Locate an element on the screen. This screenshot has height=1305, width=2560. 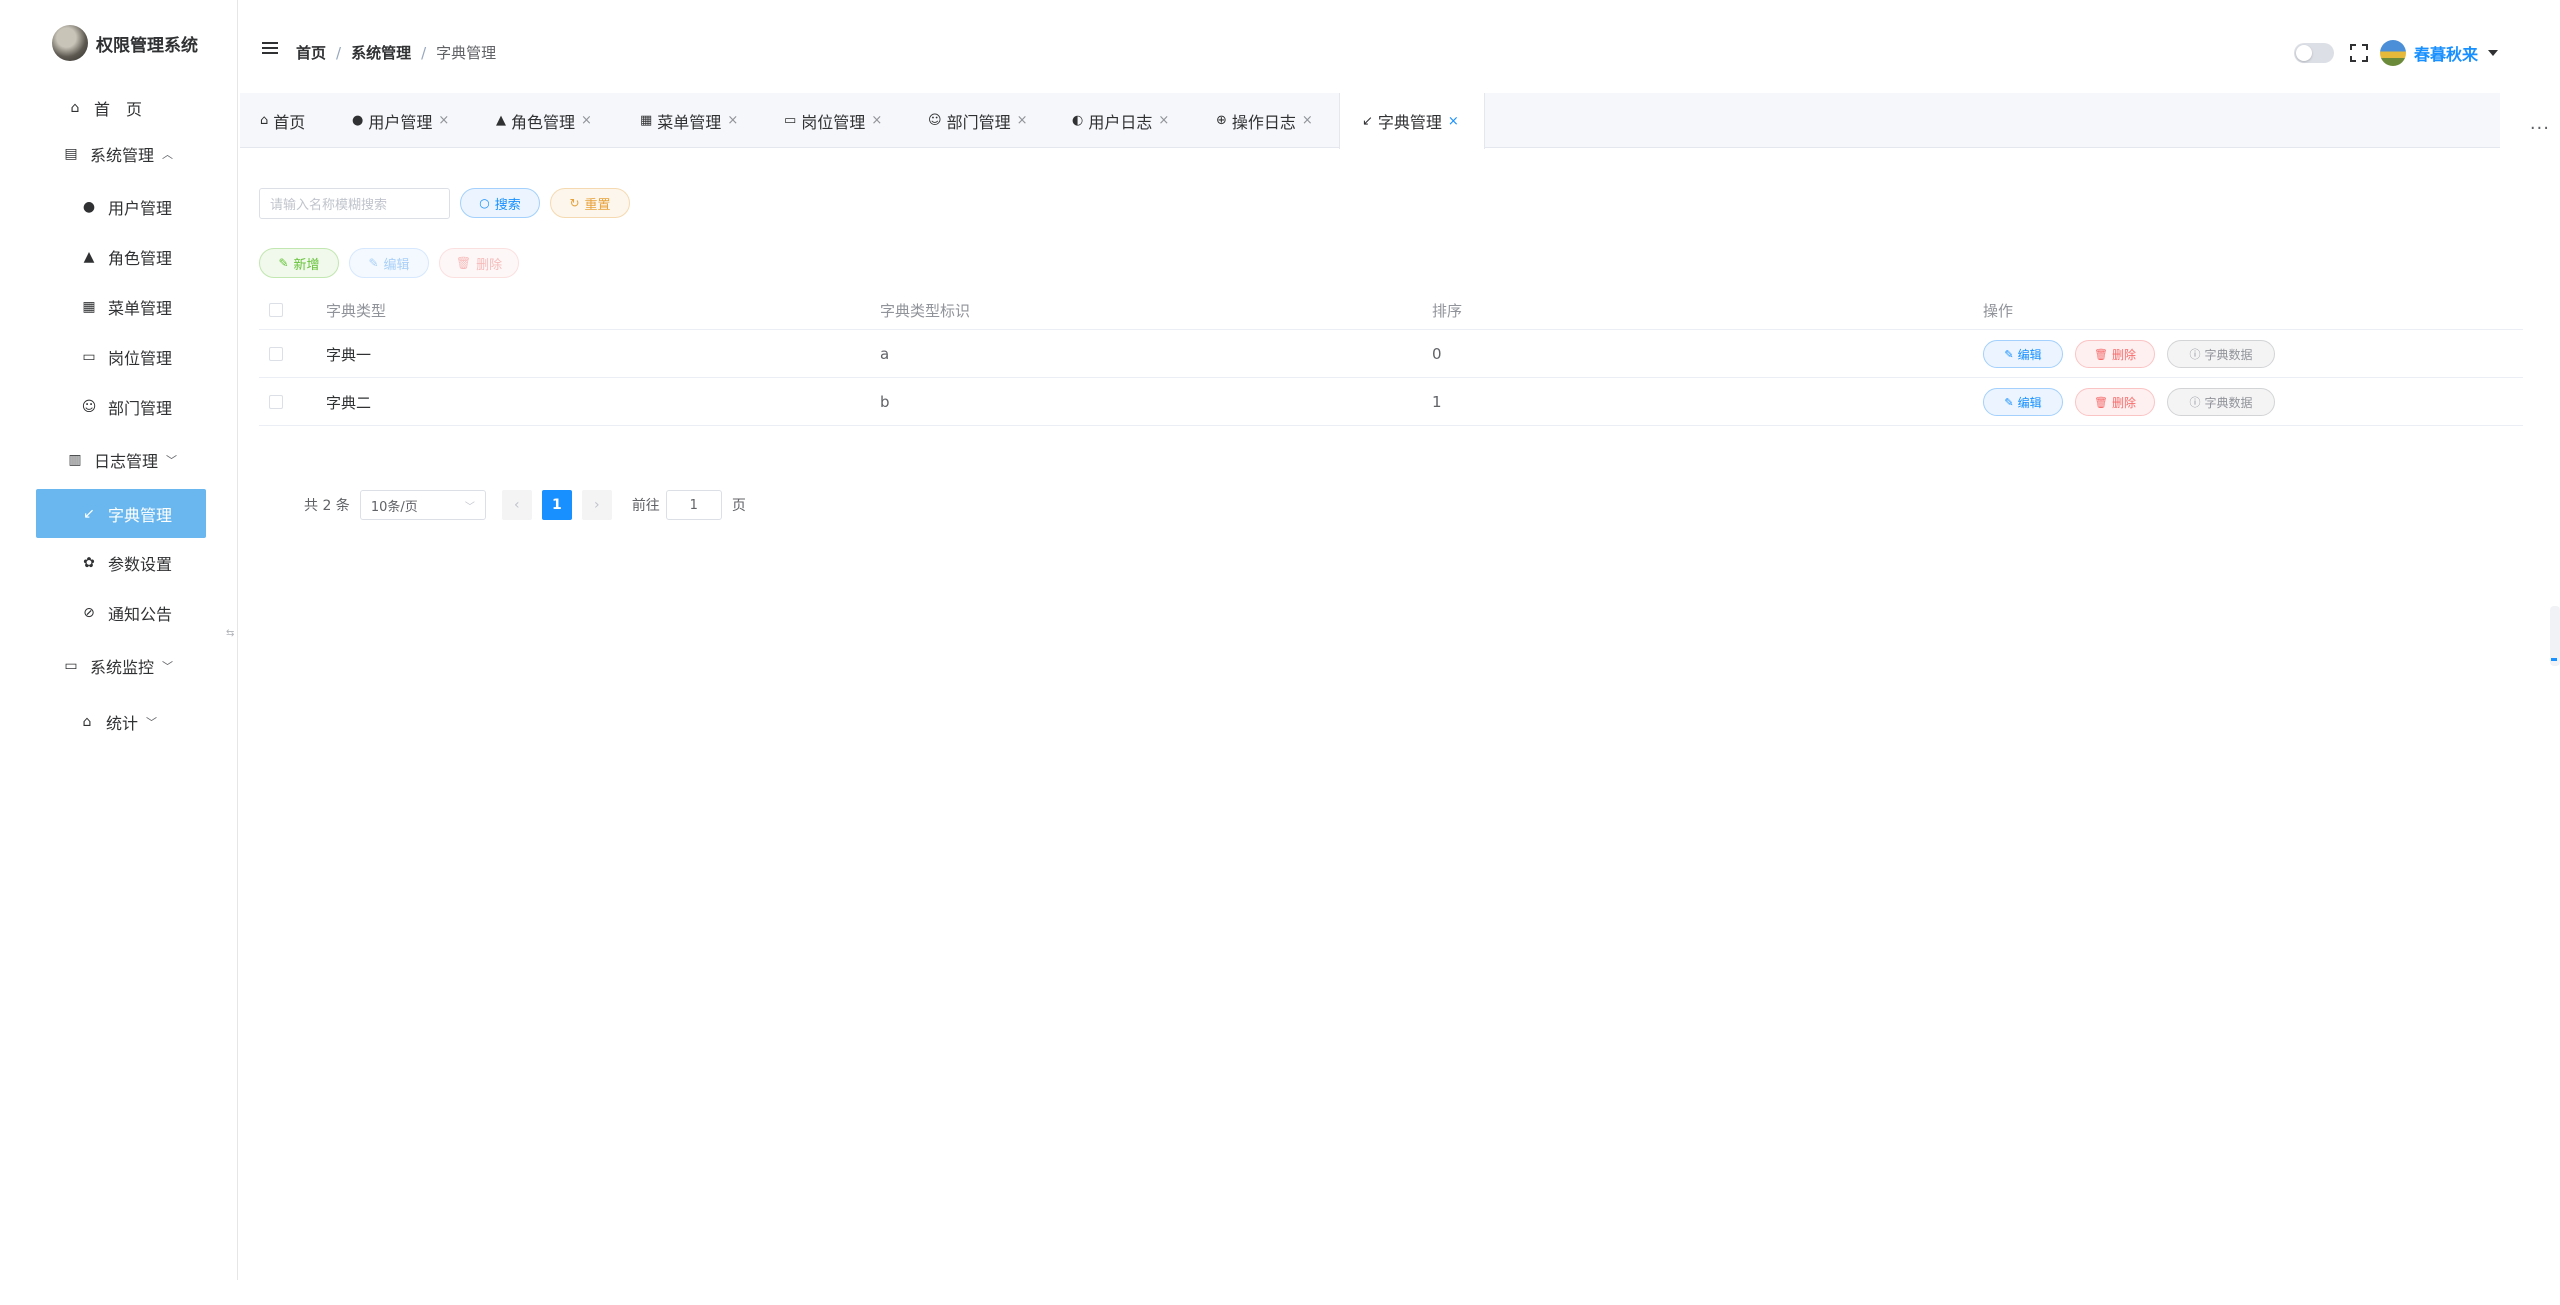
dict-arrow-icon: ↙ is located at coordinates (89, 513).